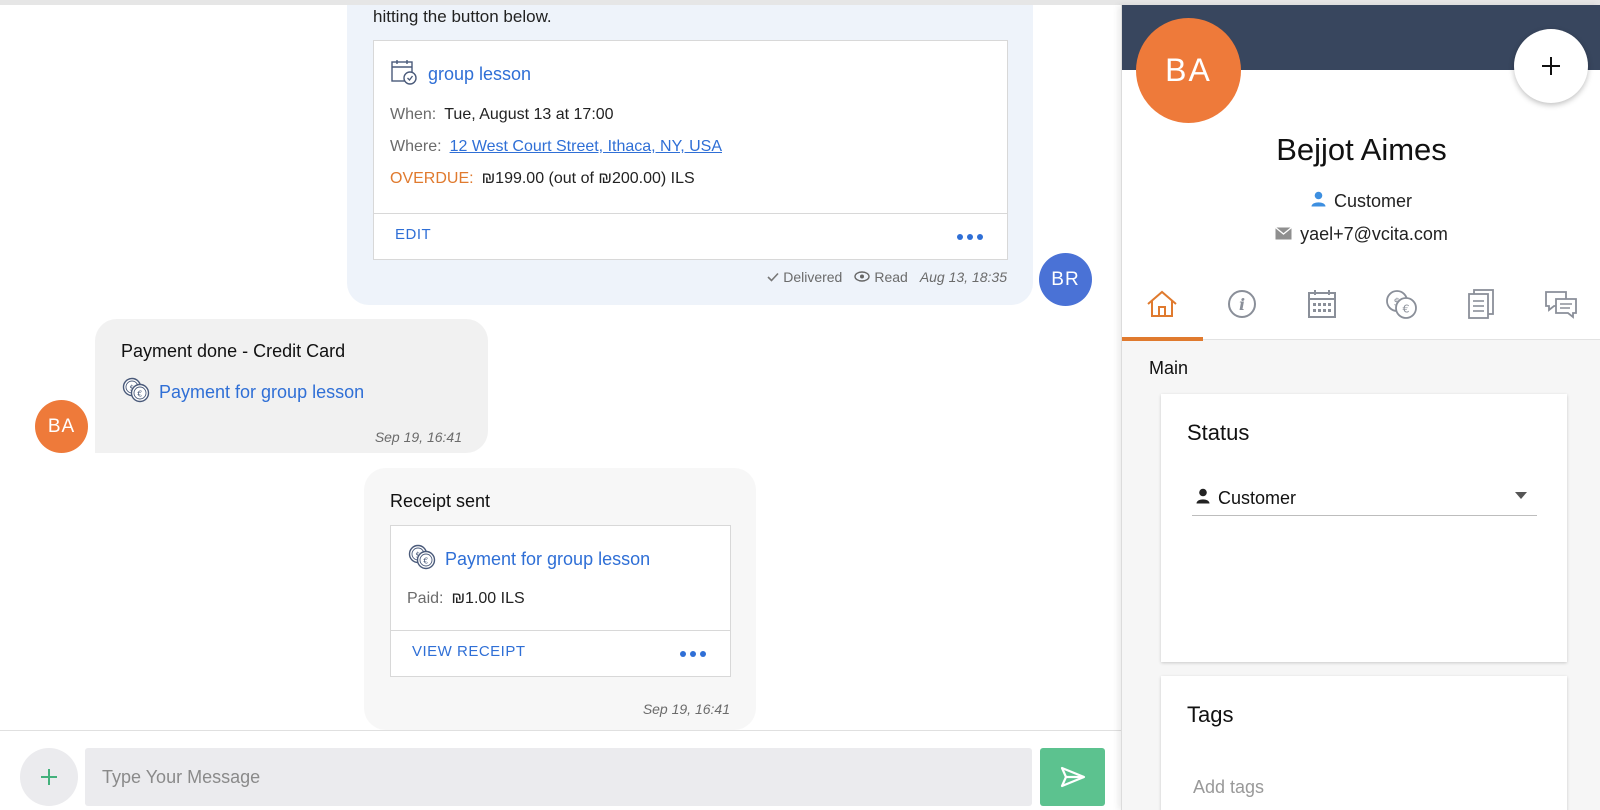 The image size is (1600, 810). I want to click on info-icon: i, so click(1241, 303).